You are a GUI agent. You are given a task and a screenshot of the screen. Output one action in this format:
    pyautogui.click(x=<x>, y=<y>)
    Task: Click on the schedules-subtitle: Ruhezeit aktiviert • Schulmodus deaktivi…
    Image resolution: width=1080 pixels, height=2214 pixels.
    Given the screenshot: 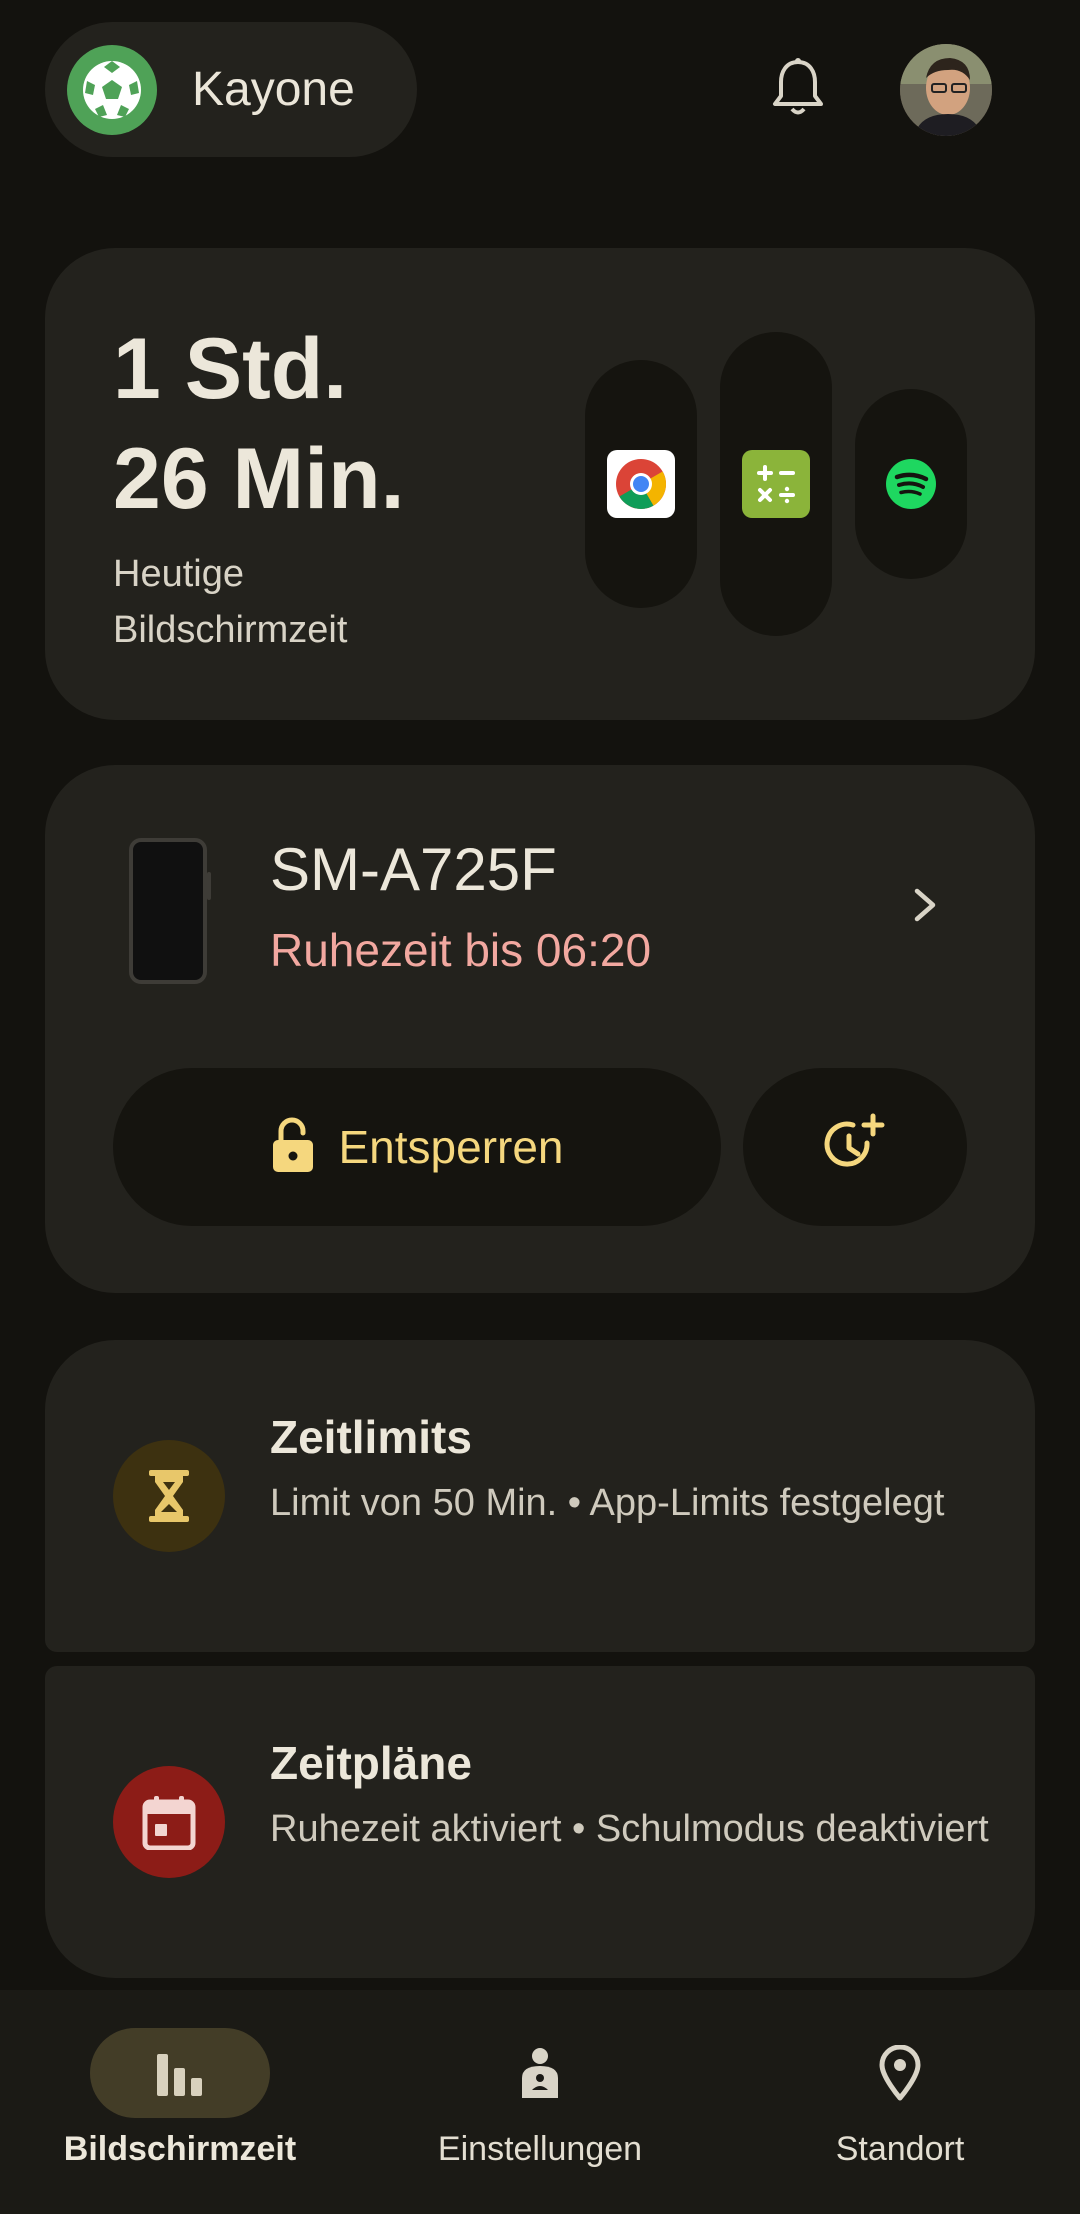 What is the action you would take?
    pyautogui.click(x=629, y=1829)
    